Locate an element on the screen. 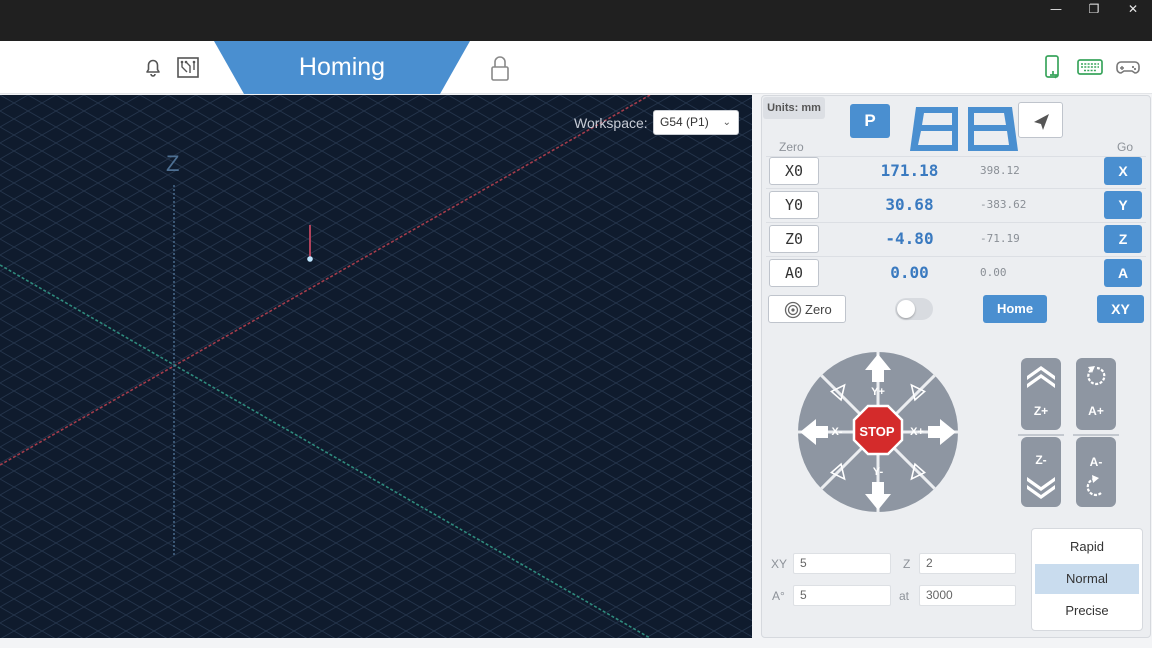 Image resolution: width=1152 pixels, height=648 pixels. speed-normal: Normal is located at coordinates (1087, 579).